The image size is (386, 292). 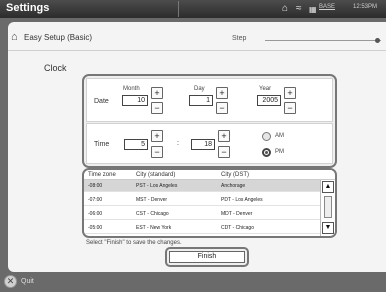 I want to click on day-increment-button: +, so click(x=222, y=93).